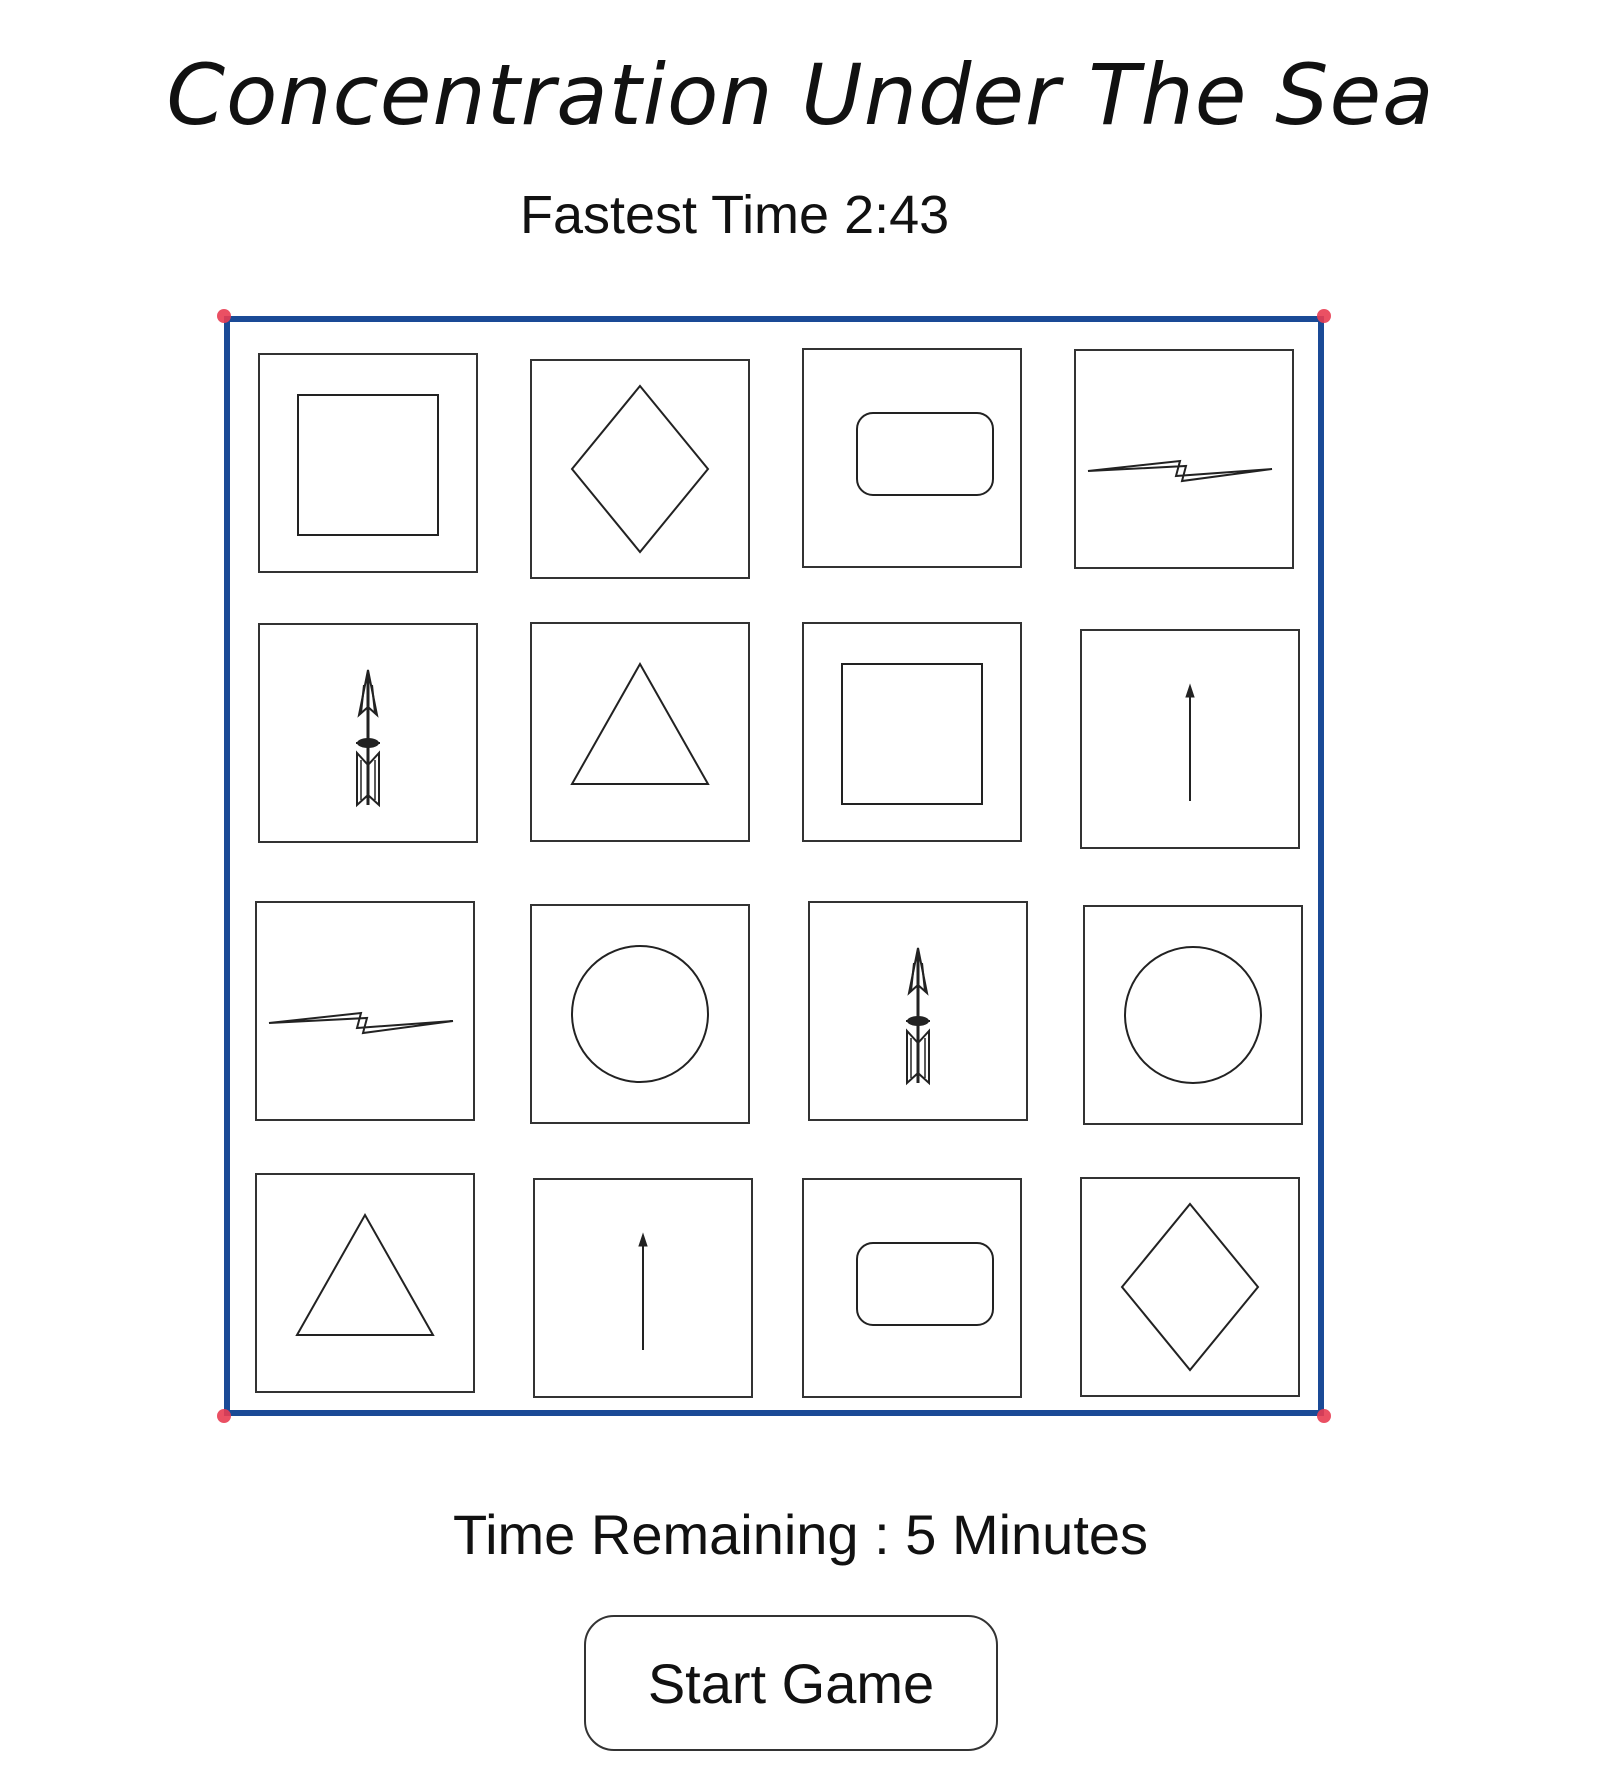 The width and height of the screenshot is (1601, 1784). I want to click on time-remaining: Time Remaining : 5 Minutes, so click(800, 1534).